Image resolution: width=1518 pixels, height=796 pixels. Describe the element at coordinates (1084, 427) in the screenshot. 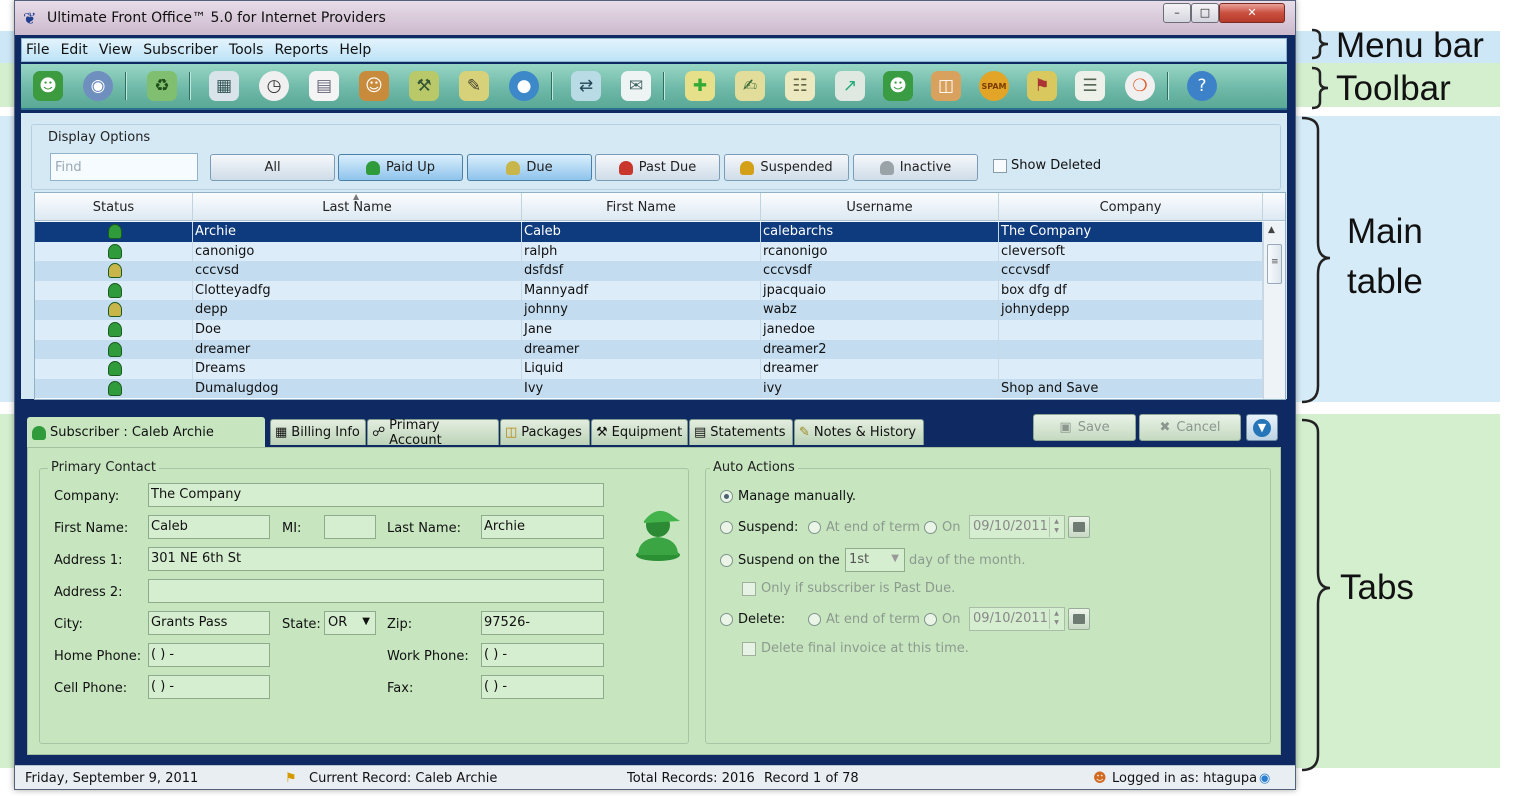

I see `save-button: ▣ Save` at that location.